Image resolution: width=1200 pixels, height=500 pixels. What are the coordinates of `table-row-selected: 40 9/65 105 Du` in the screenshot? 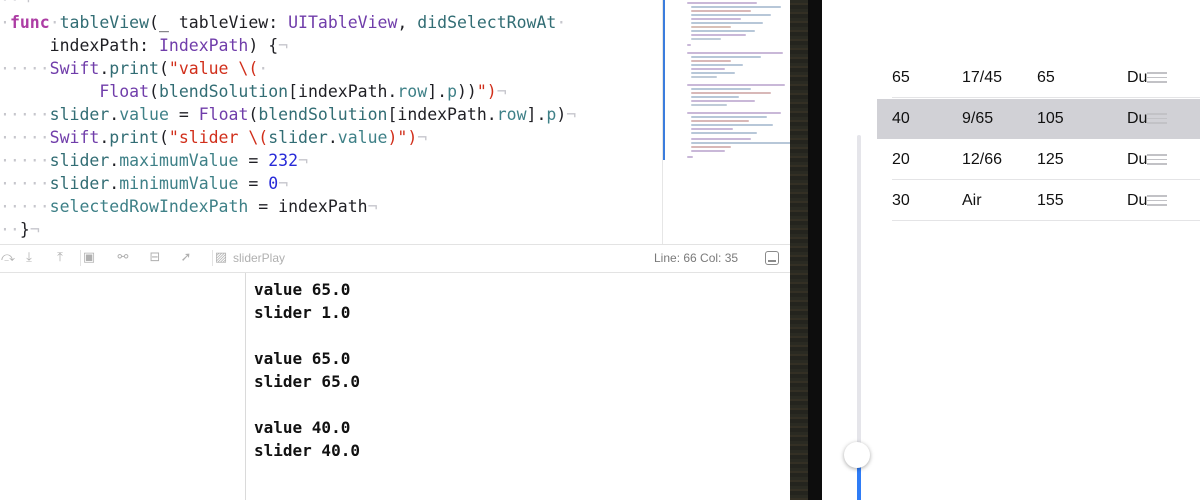 It's located at (1038, 119).